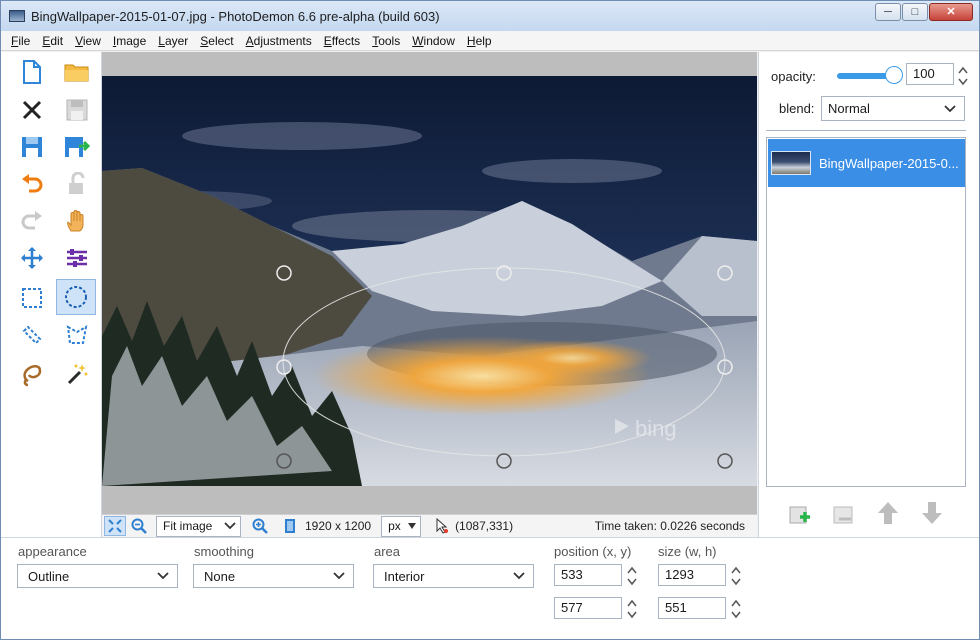 This screenshot has width=980, height=640. Describe the element at coordinates (97, 576) in the screenshot. I see `appearance-select: Outline` at that location.